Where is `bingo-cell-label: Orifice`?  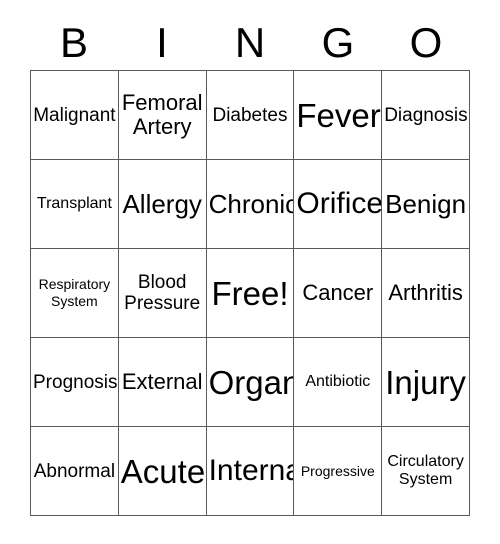
bingo-cell-label: Orifice is located at coordinates (339, 203).